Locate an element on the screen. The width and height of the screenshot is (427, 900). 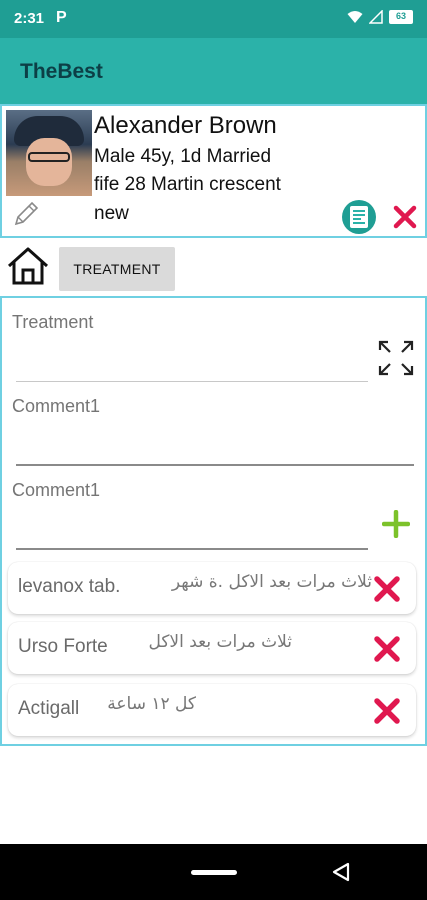
plus-icon is located at coordinates (396, 524).